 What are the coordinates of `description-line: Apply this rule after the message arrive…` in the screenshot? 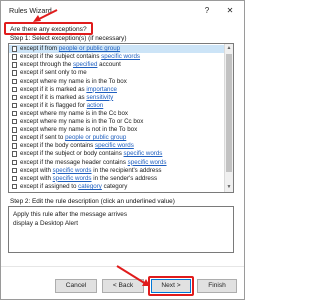 It's located at (70, 214).